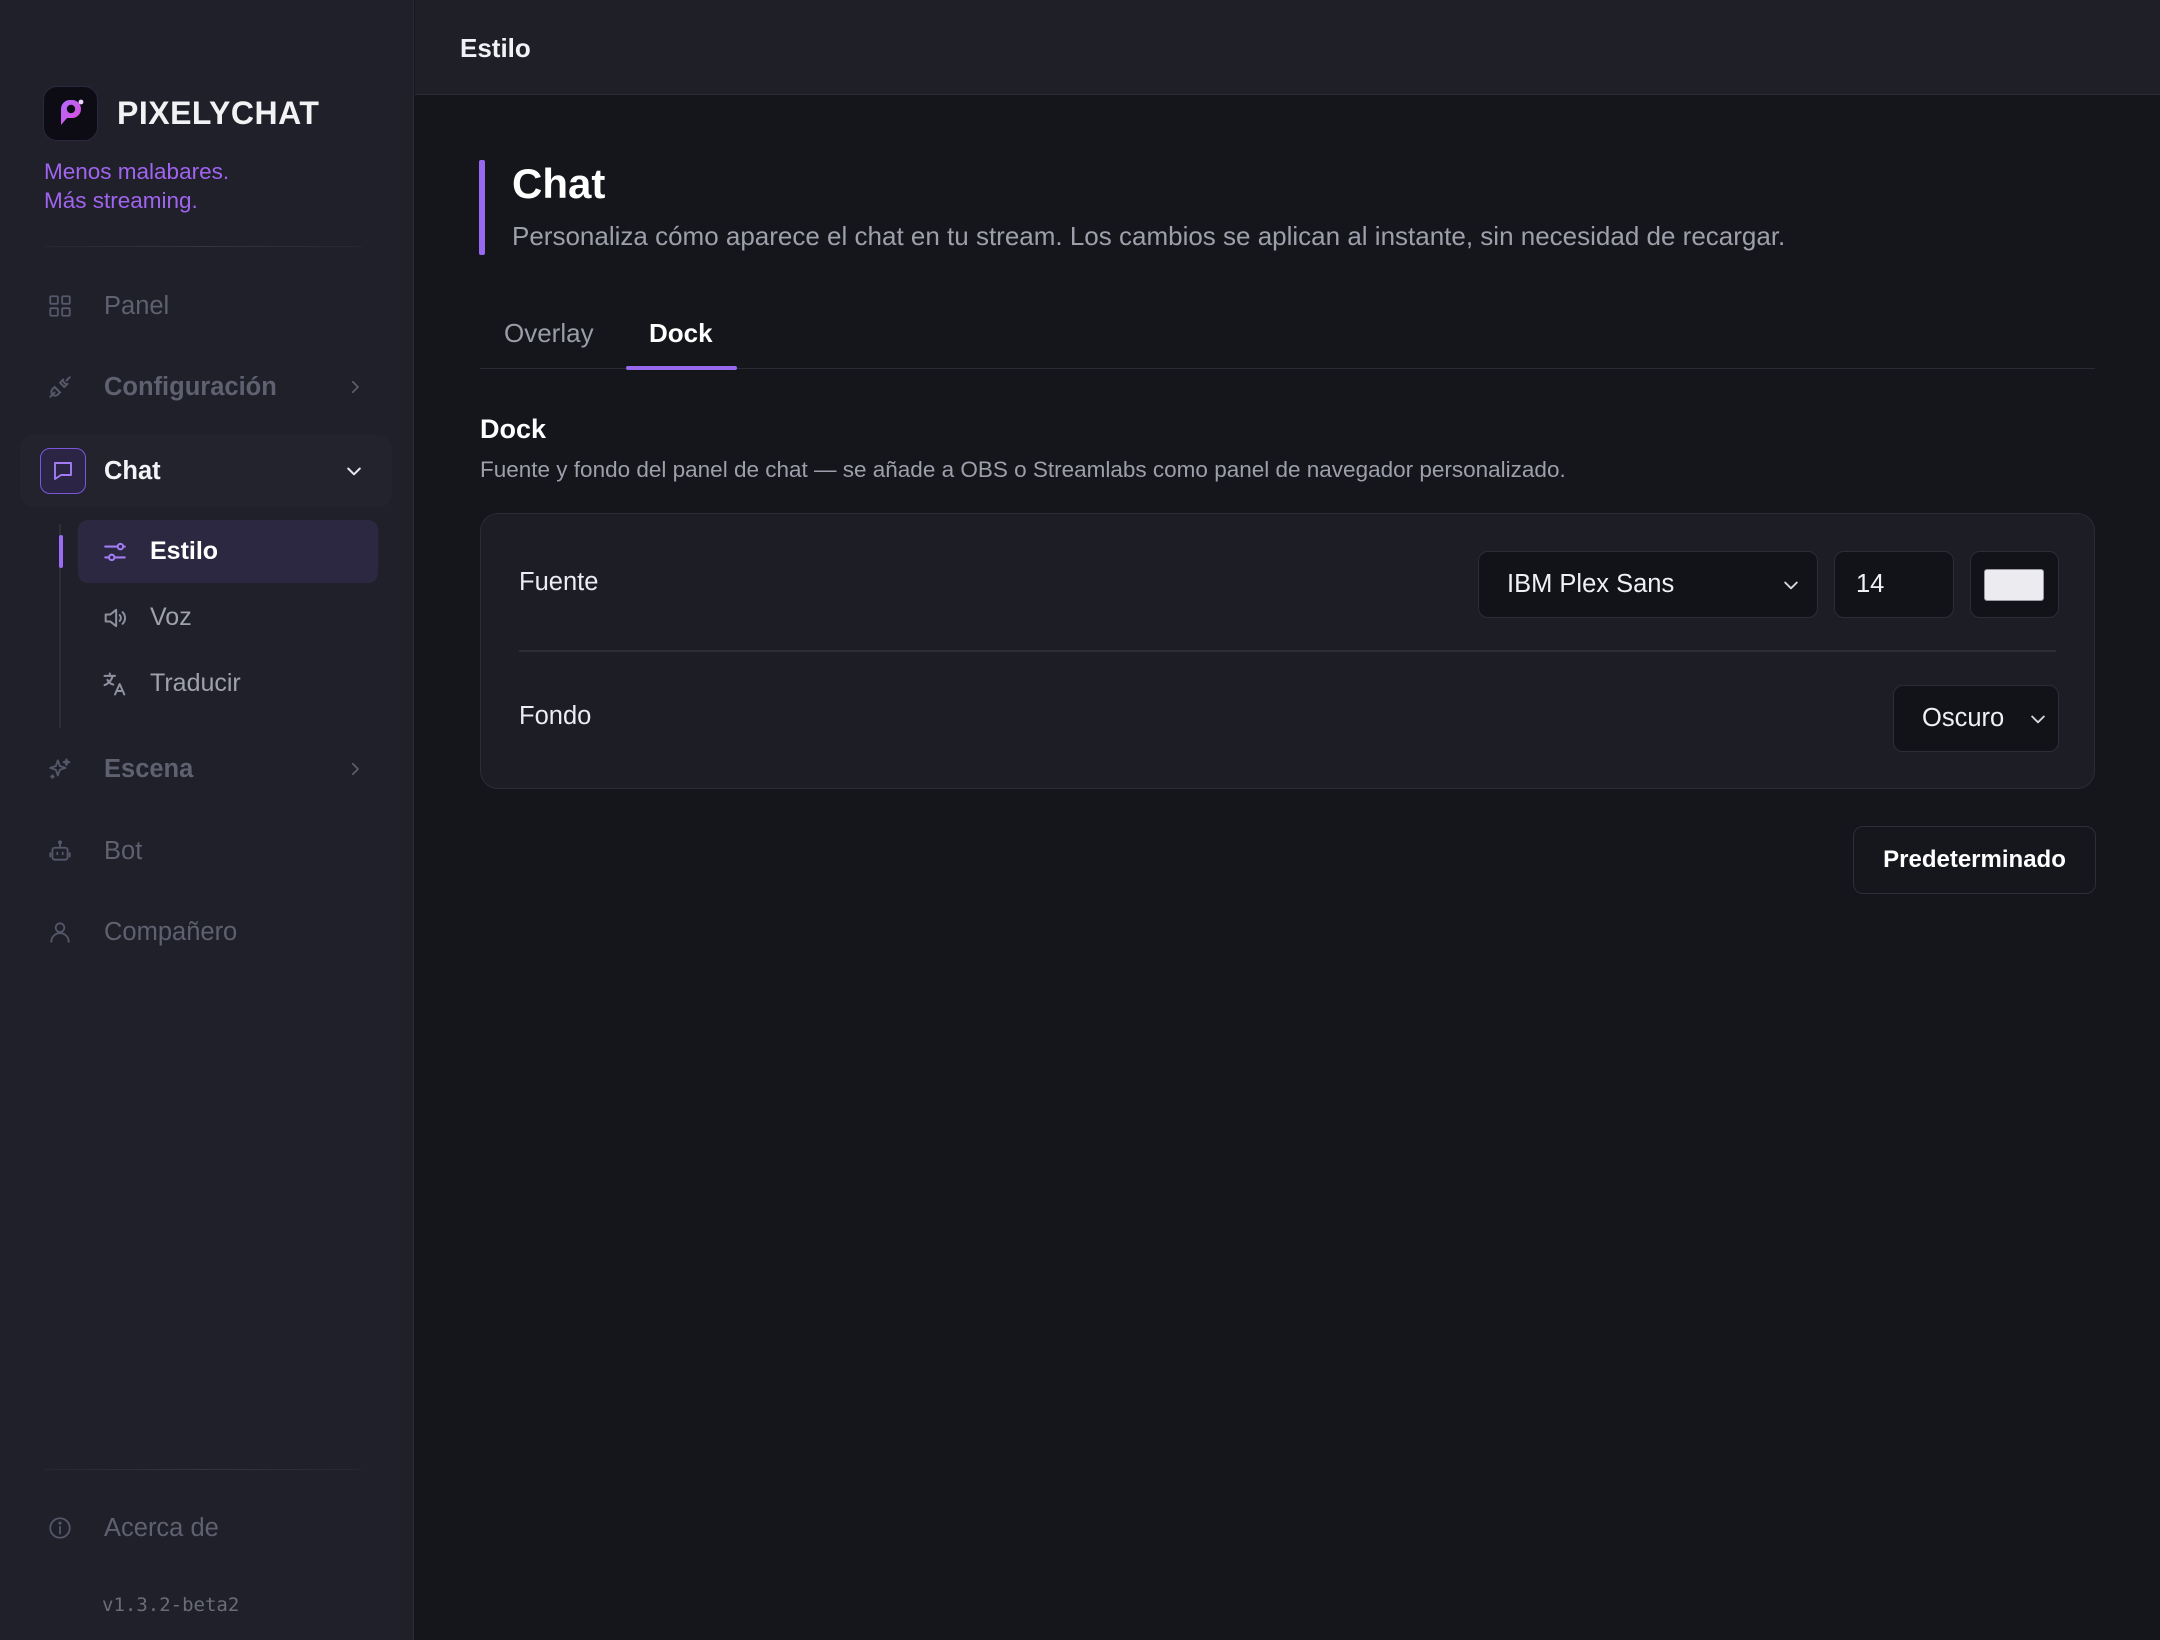 This screenshot has height=1640, width=2160. Describe the element at coordinates (549, 333) in the screenshot. I see `tab-overlay: Overlay` at that location.